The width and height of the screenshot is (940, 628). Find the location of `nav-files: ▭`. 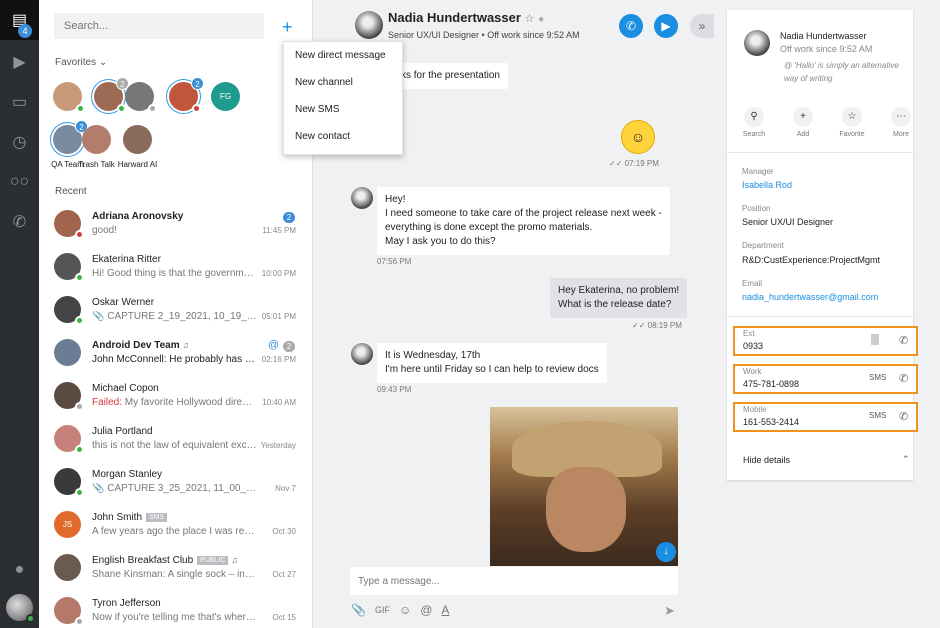

nav-files: ▭ is located at coordinates (19, 102).